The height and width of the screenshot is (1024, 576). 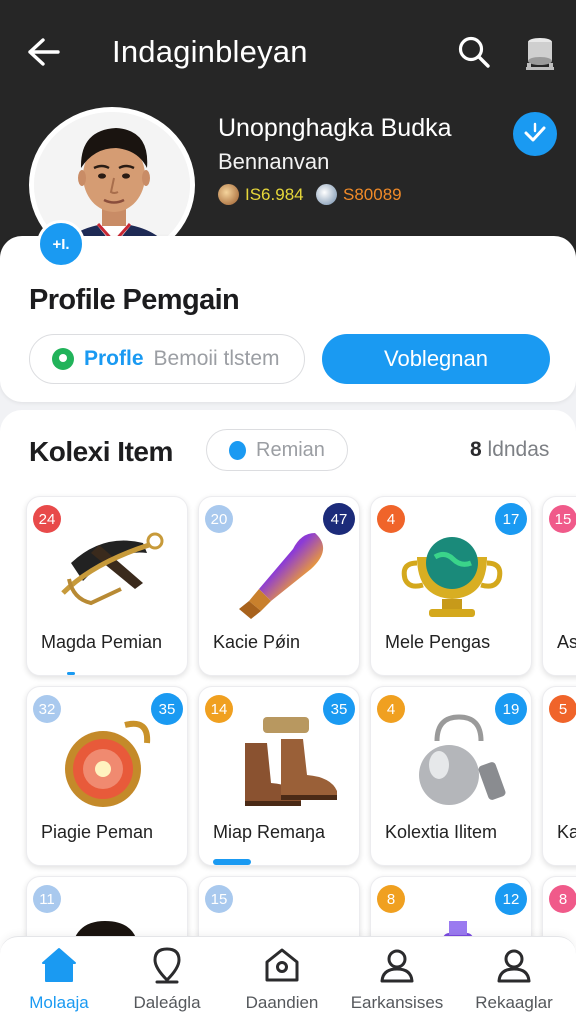 I want to click on filter-chip-label: Remian, so click(x=290, y=449).